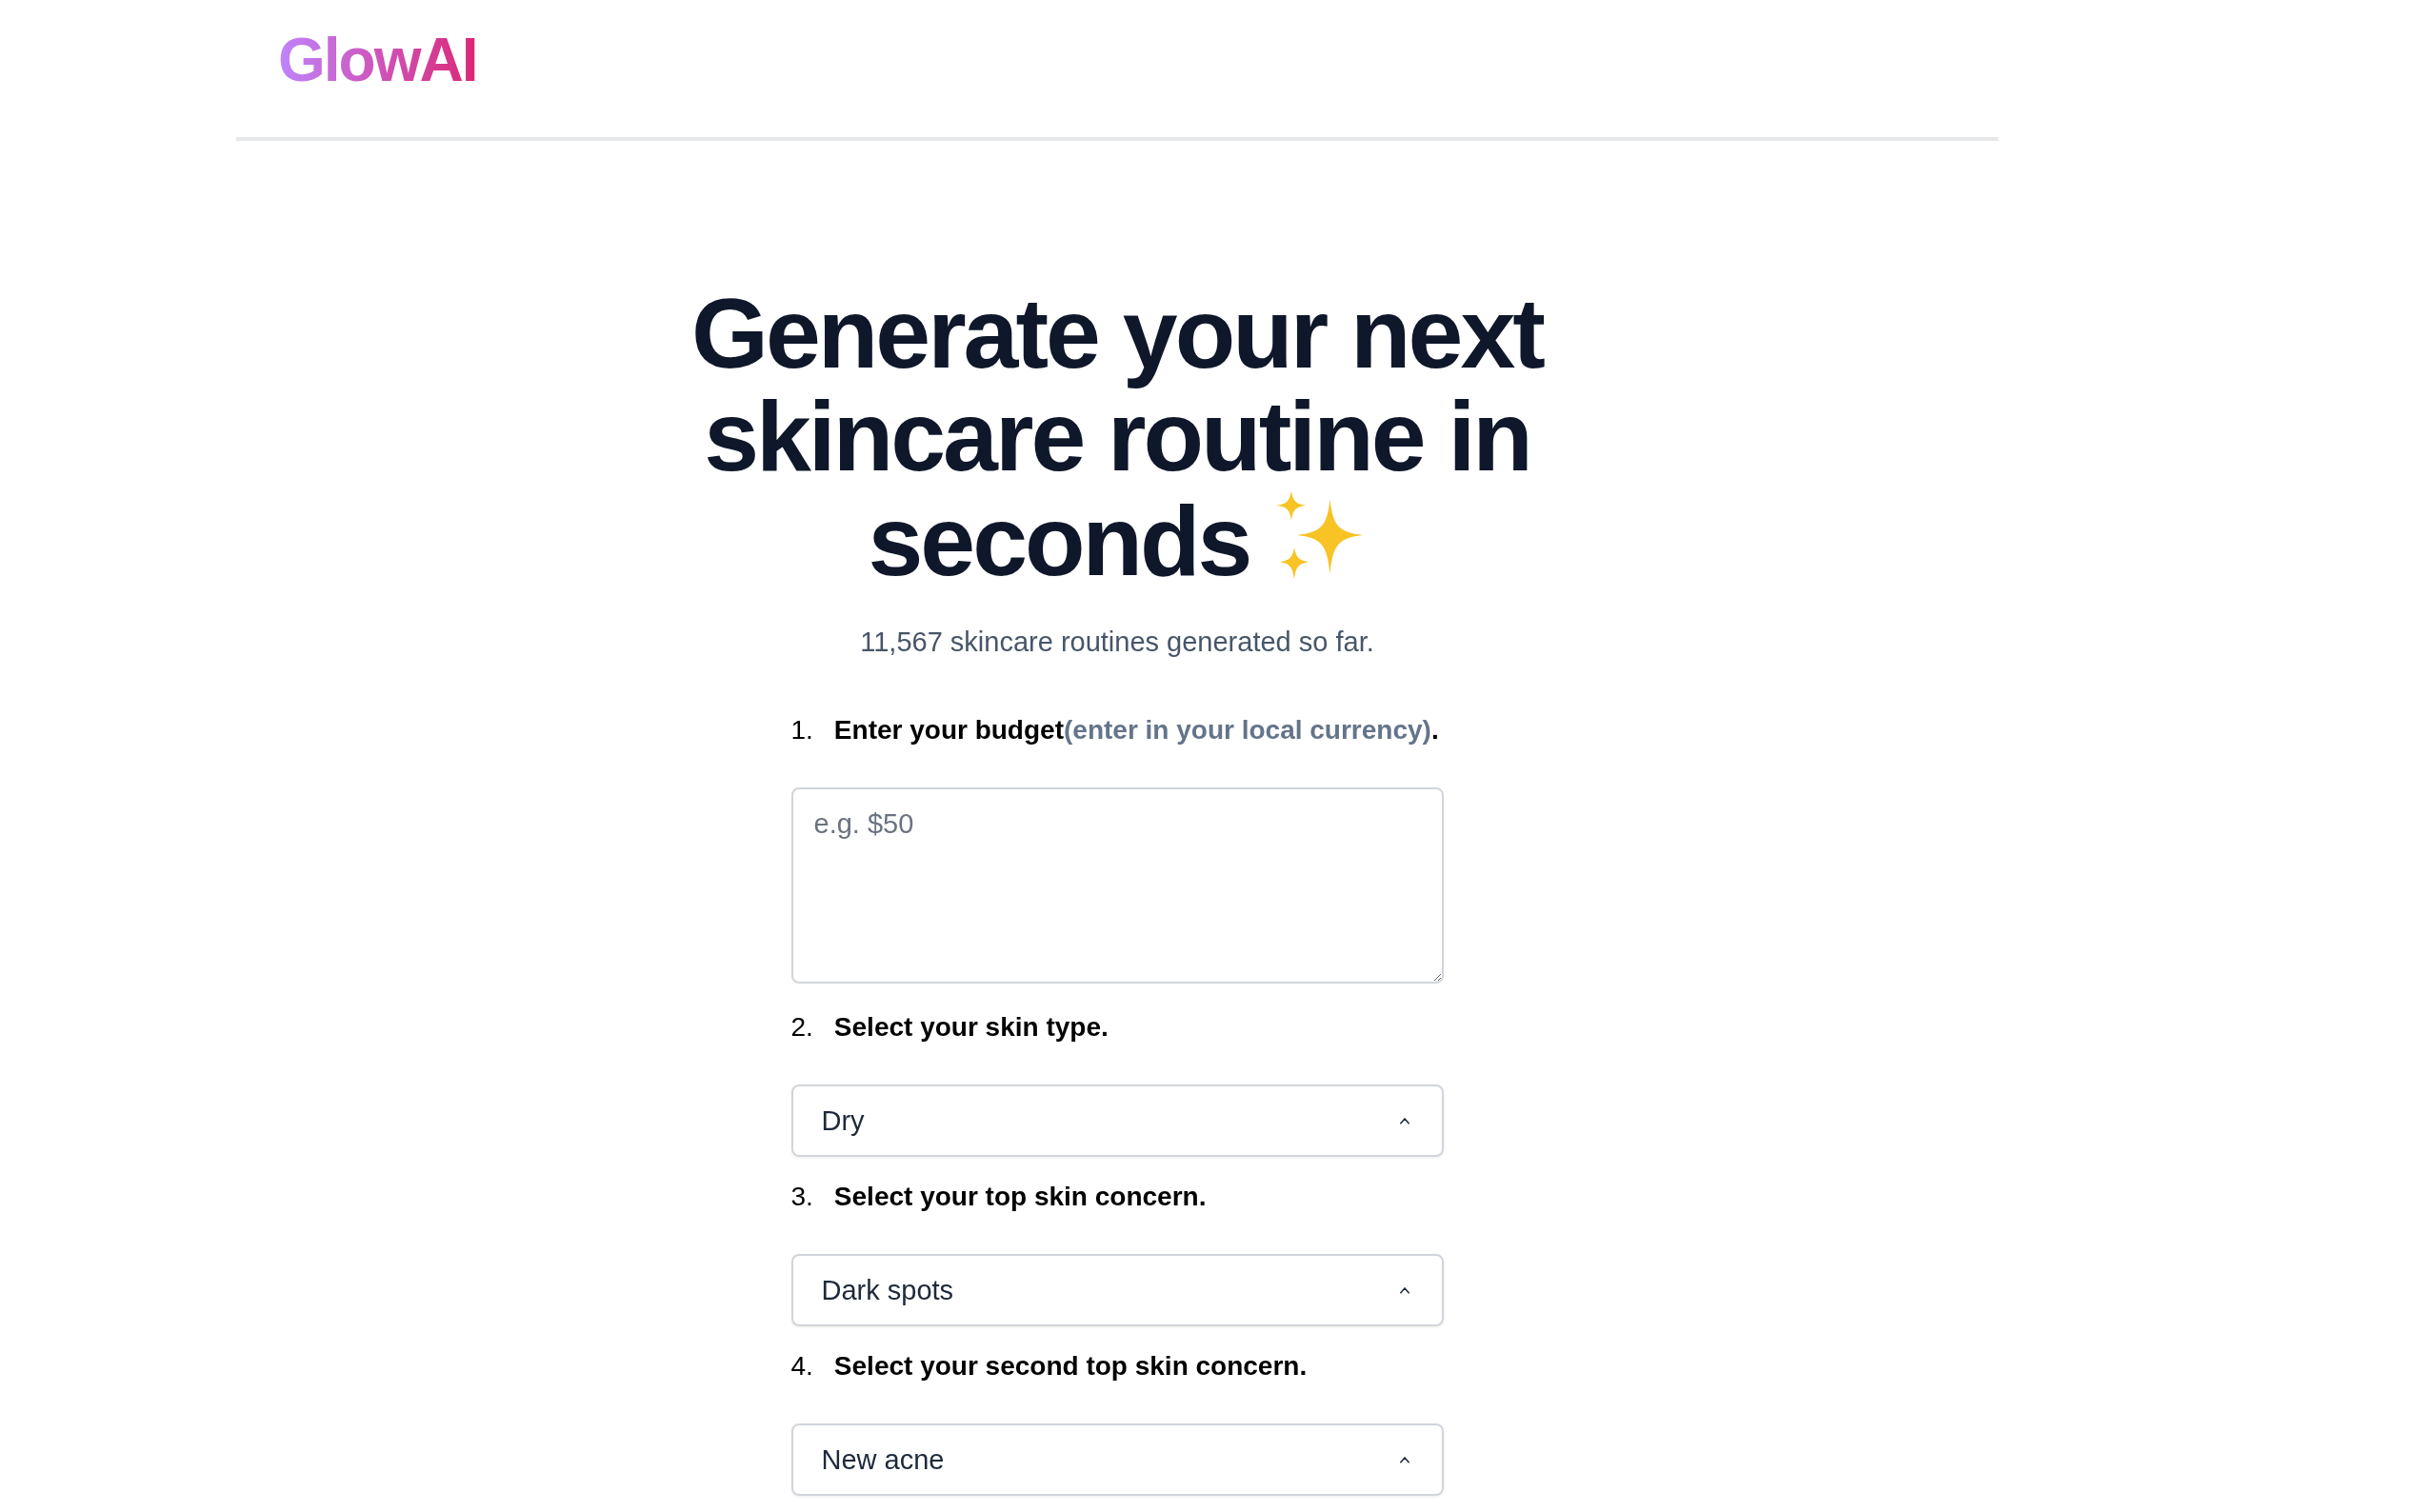 This screenshot has width=2419, height=1512. What do you see at coordinates (801, 1027) in the screenshot?
I see `step-number: 2.` at bounding box center [801, 1027].